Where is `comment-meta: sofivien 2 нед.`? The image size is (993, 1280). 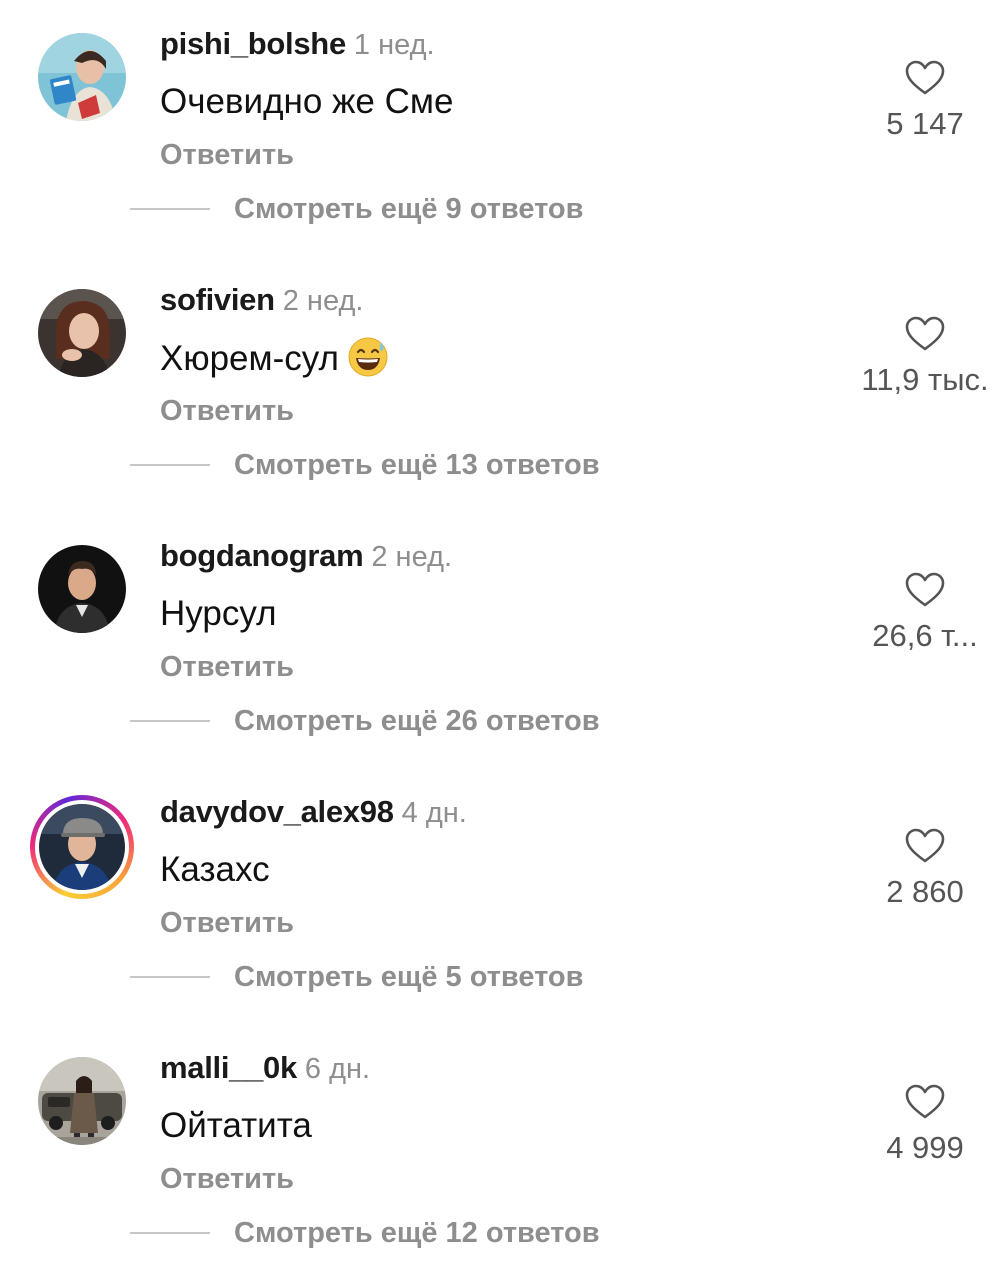
comment-meta: sofivien 2 нед. is located at coordinates (261, 300).